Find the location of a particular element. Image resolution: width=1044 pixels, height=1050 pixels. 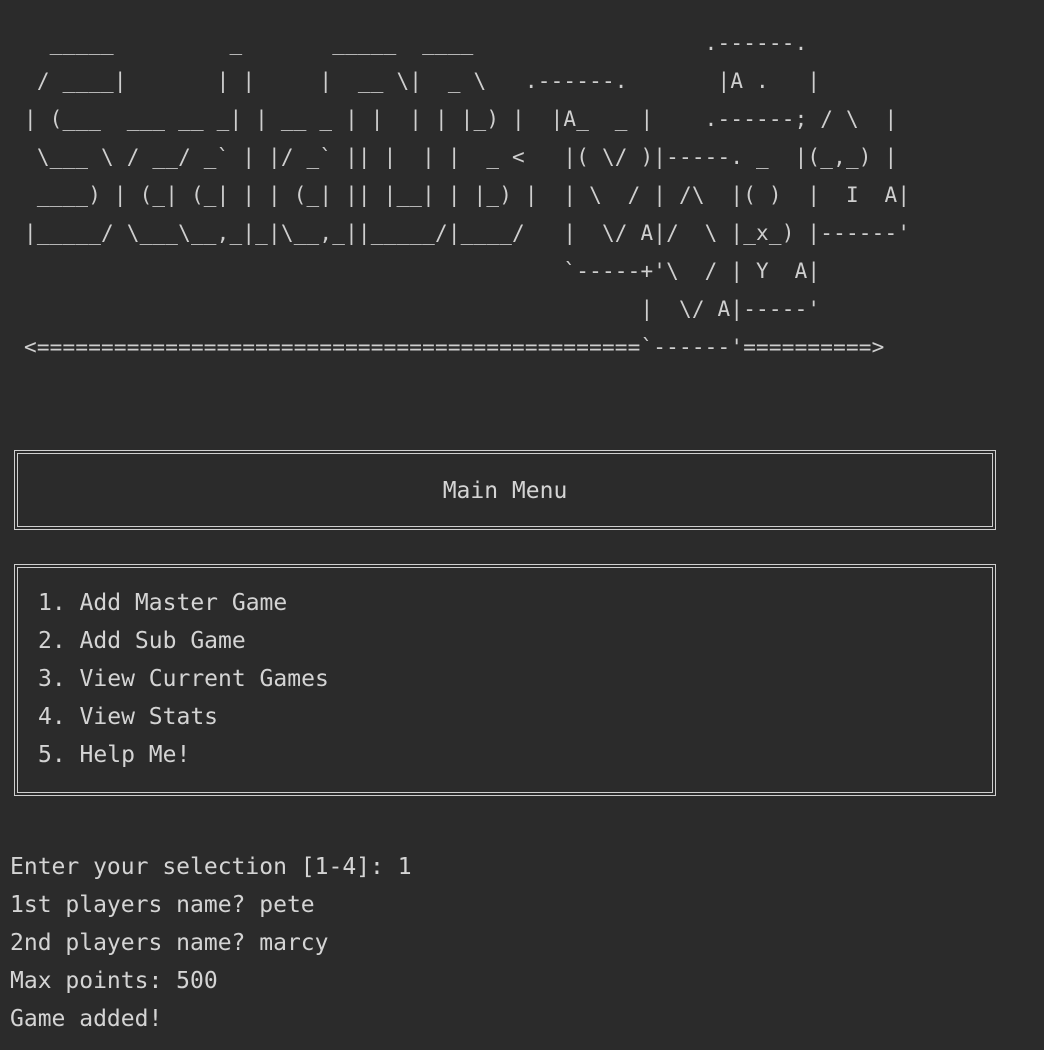

menu-item-help: 5. Help Me! is located at coordinates (515, 755).